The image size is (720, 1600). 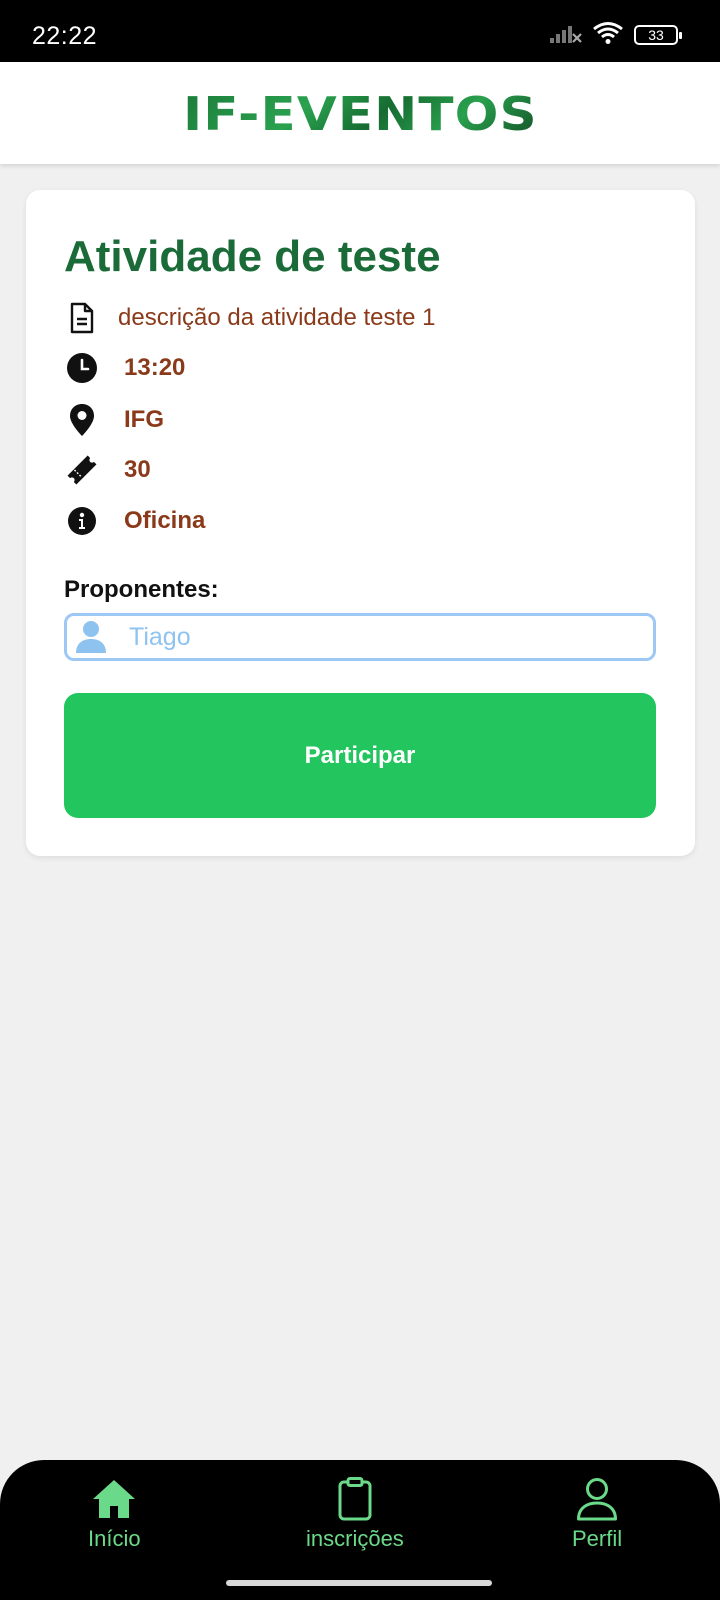 I want to click on nav-item-perfil: Perfil, so click(x=597, y=1514).